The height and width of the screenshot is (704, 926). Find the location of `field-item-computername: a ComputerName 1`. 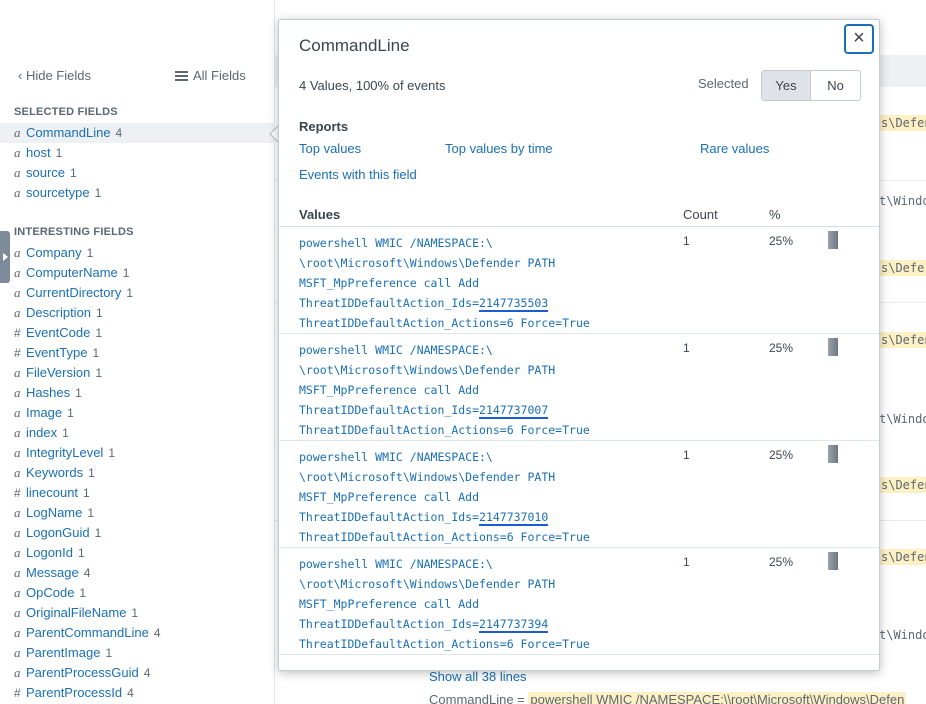

field-item-computername: a ComputerName 1 is located at coordinates (137, 273).